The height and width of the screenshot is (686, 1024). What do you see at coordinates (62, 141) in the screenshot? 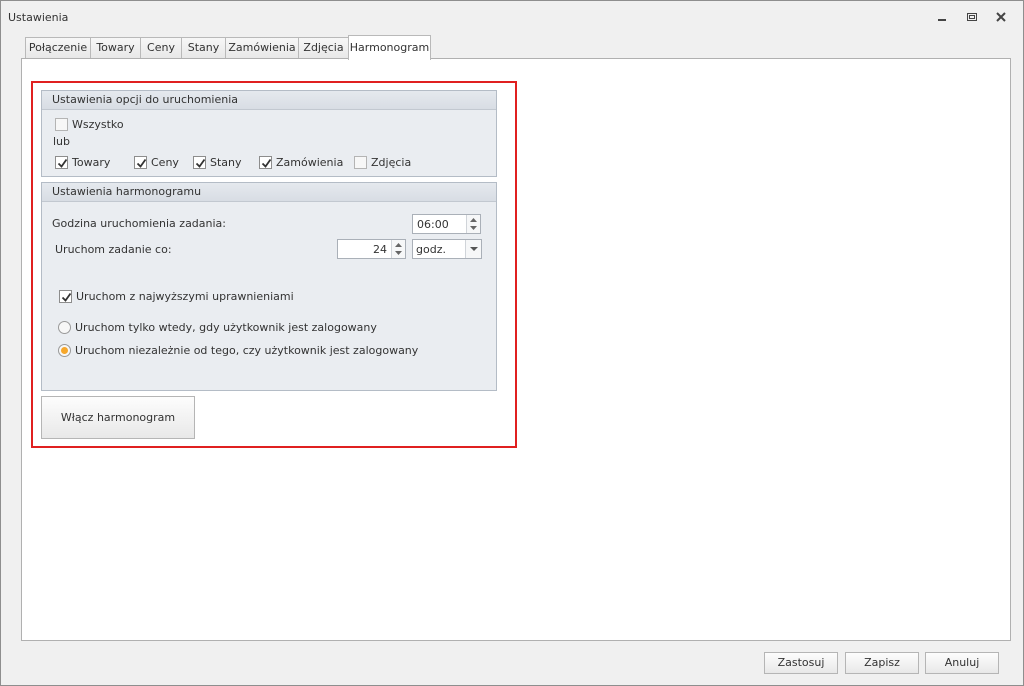
I see `or-label: lub` at bounding box center [62, 141].